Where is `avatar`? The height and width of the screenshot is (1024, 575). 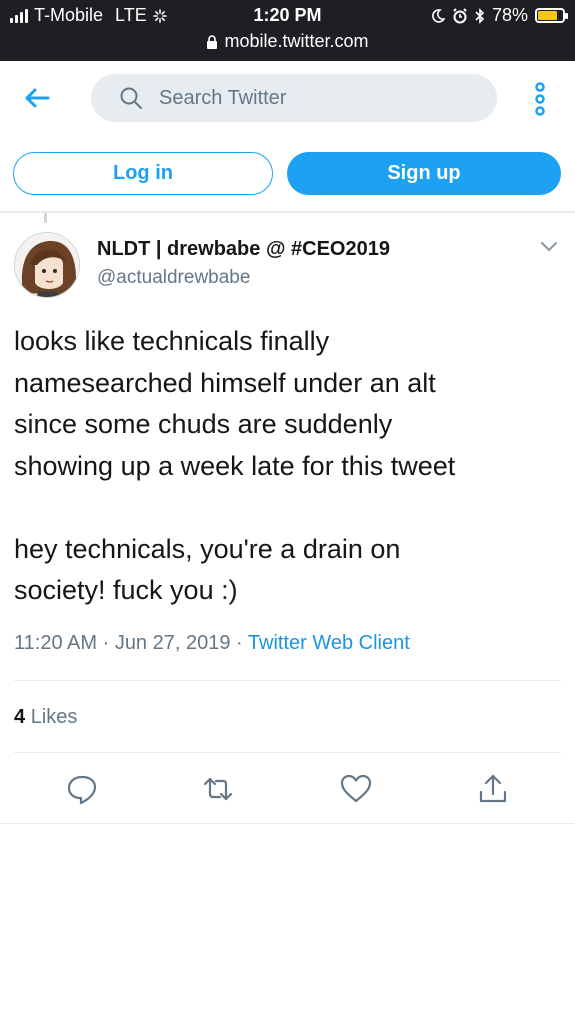 avatar is located at coordinates (47, 265).